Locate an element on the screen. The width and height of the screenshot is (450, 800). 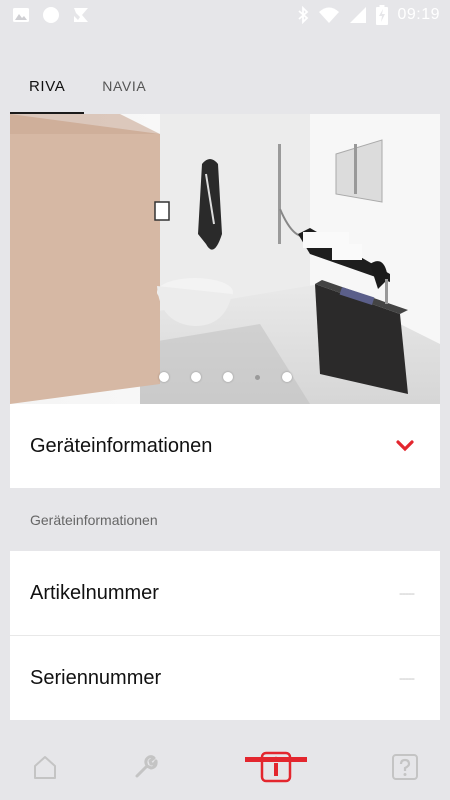
device-info-dropdown: Geräteinformationen is located at coordinates (225, 446).